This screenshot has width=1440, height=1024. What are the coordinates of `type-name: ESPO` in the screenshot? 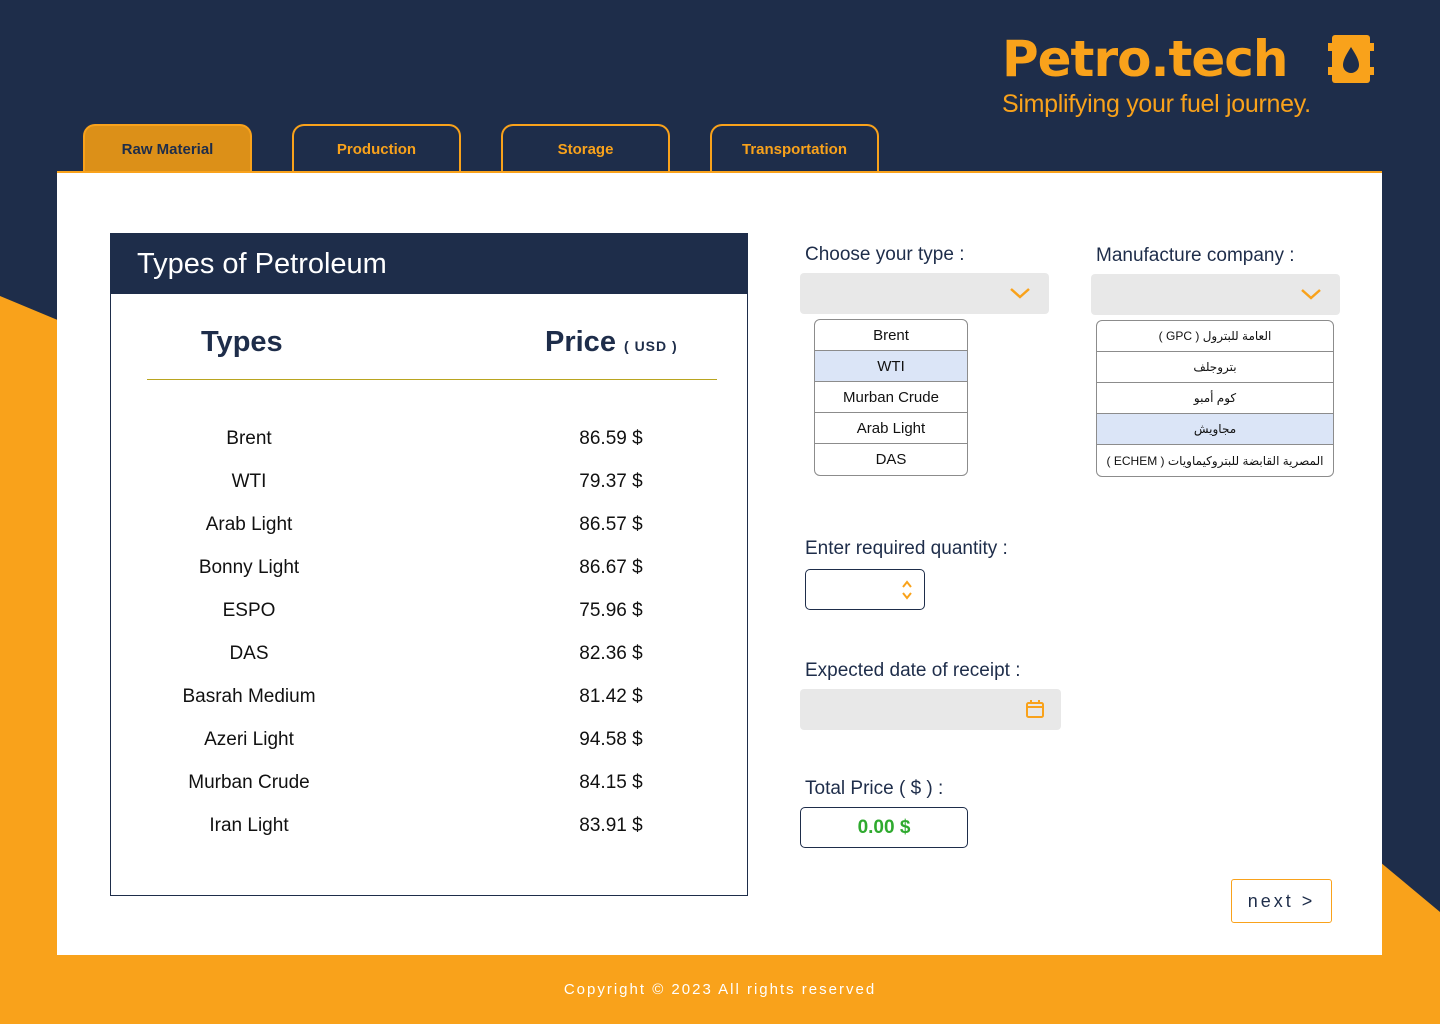 It's located at (249, 610).